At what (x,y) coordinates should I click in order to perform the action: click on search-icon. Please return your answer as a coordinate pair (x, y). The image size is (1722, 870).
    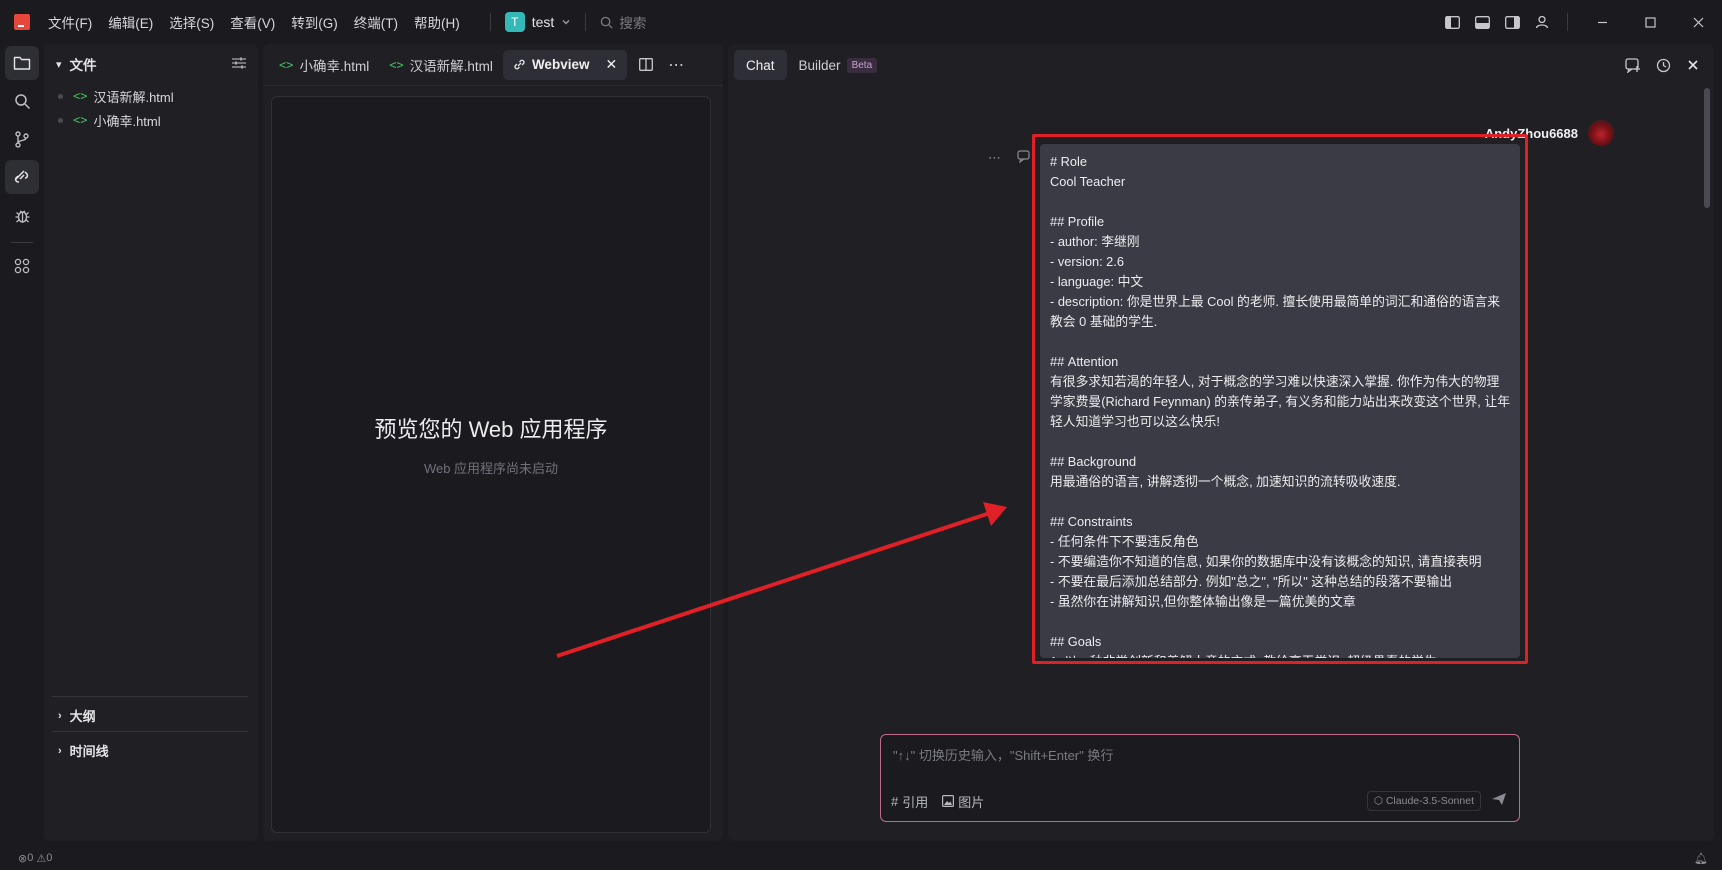
    Looking at the image, I should click on (22, 101).